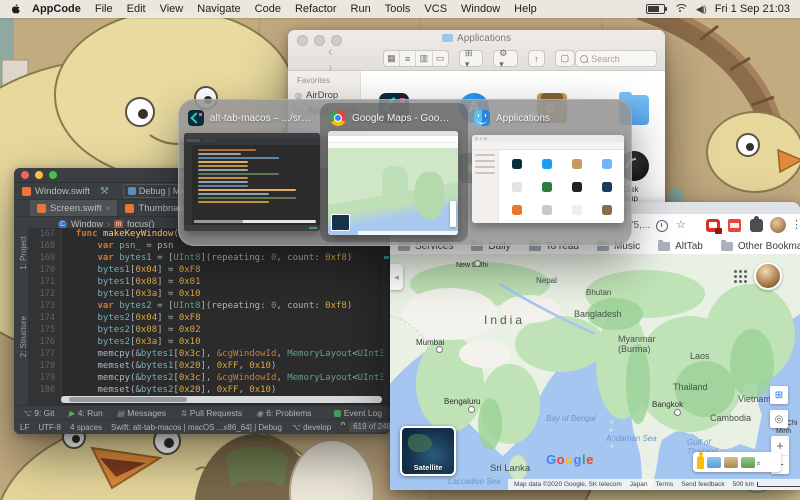 The width and height of the screenshot is (800, 500). What do you see at coordinates (361, 9) in the screenshot?
I see `menu-run: Run` at bounding box center [361, 9].